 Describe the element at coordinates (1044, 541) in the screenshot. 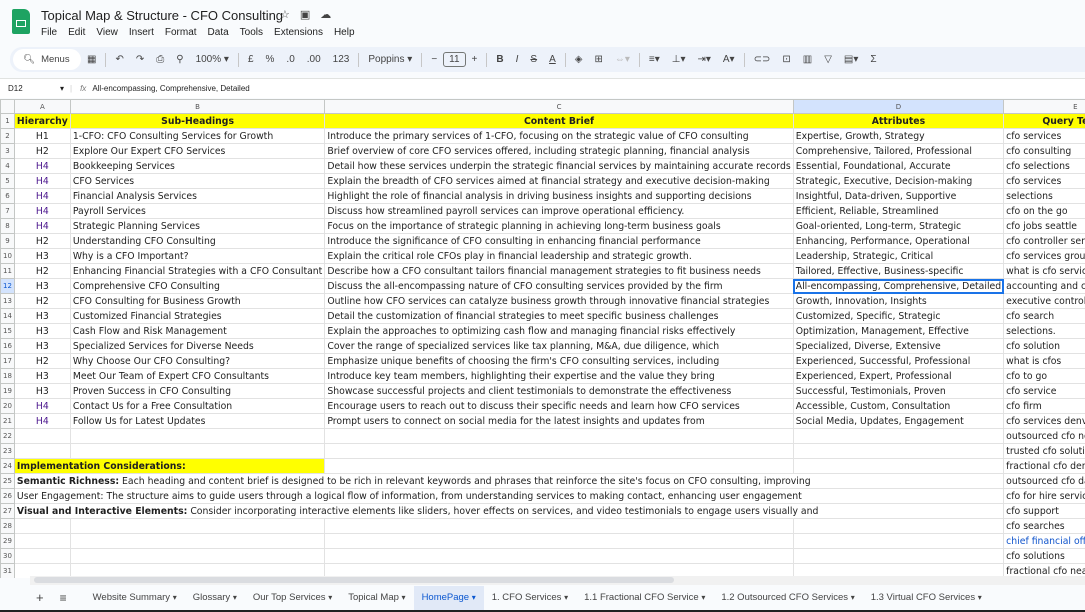

I see `cell: chief financial officer services` at that location.